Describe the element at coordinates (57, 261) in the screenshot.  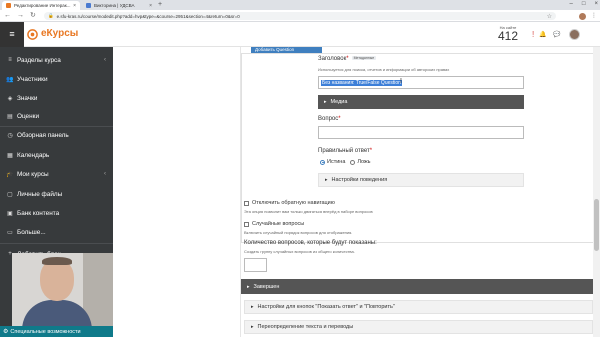
I see `webcam-person-hair` at that location.